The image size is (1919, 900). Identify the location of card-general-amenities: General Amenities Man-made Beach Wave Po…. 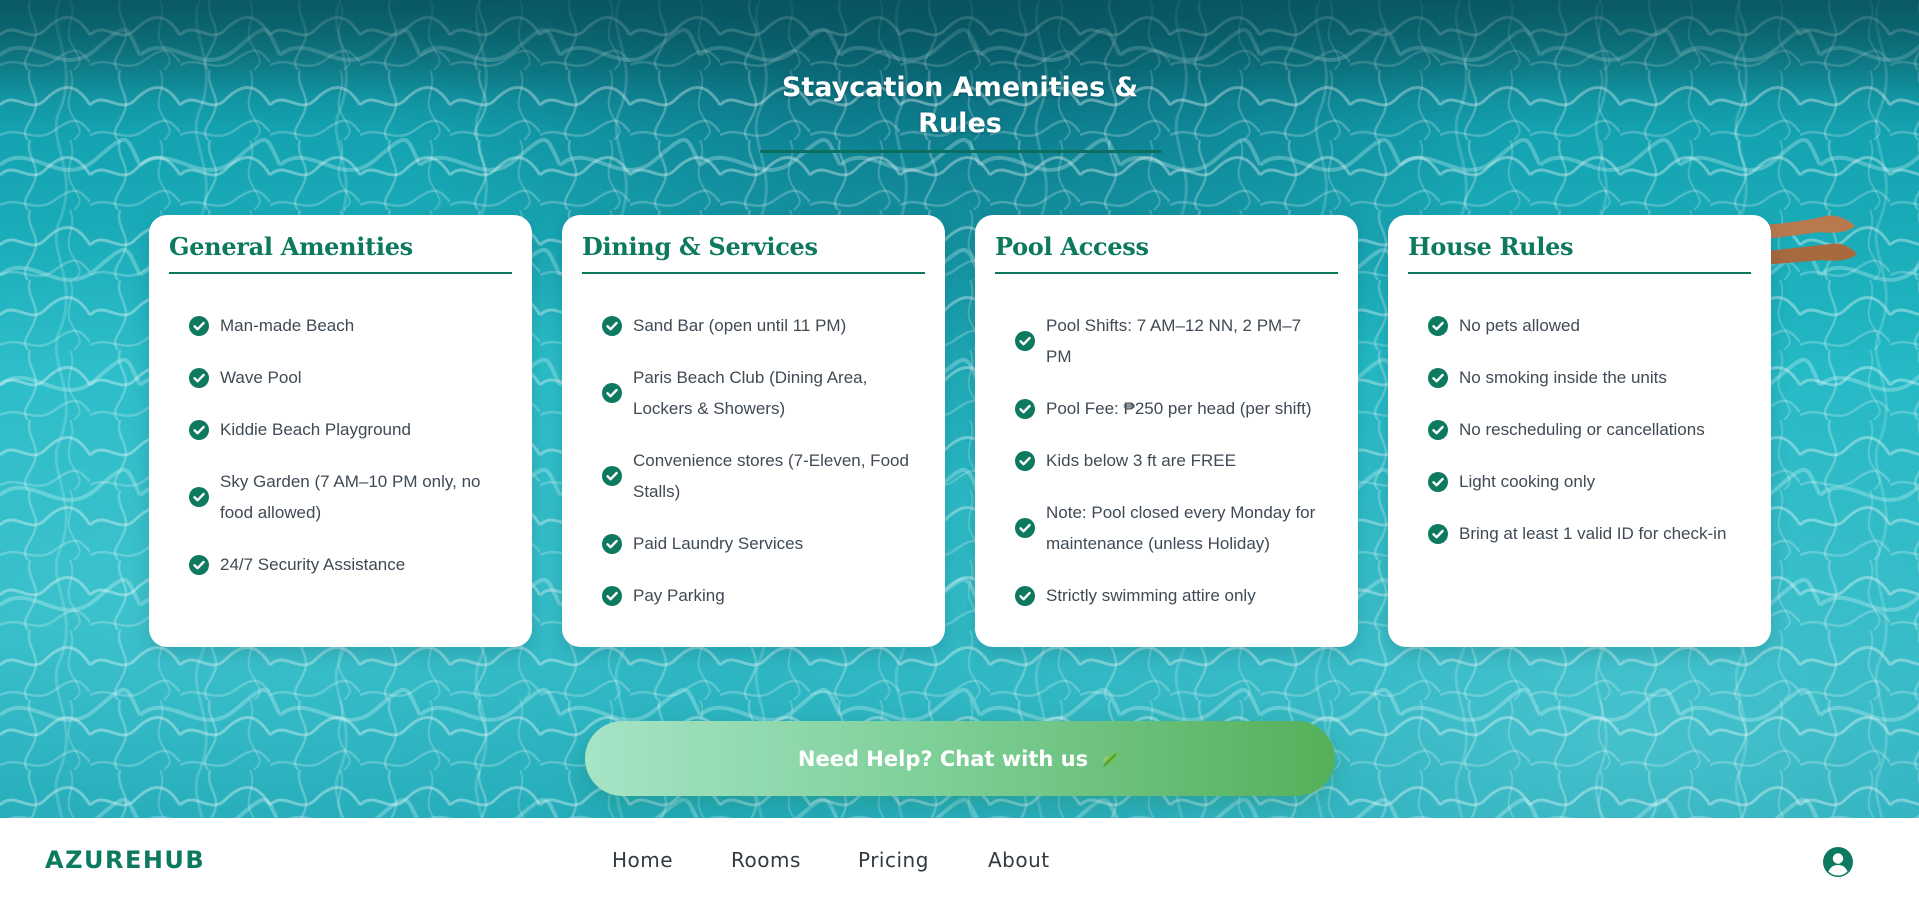
(340, 431).